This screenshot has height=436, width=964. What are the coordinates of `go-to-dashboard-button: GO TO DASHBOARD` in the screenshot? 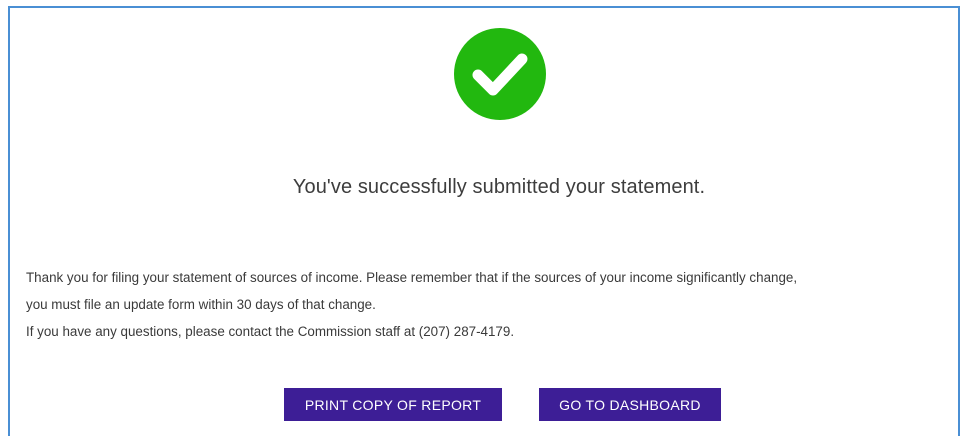 It's located at (630, 404).